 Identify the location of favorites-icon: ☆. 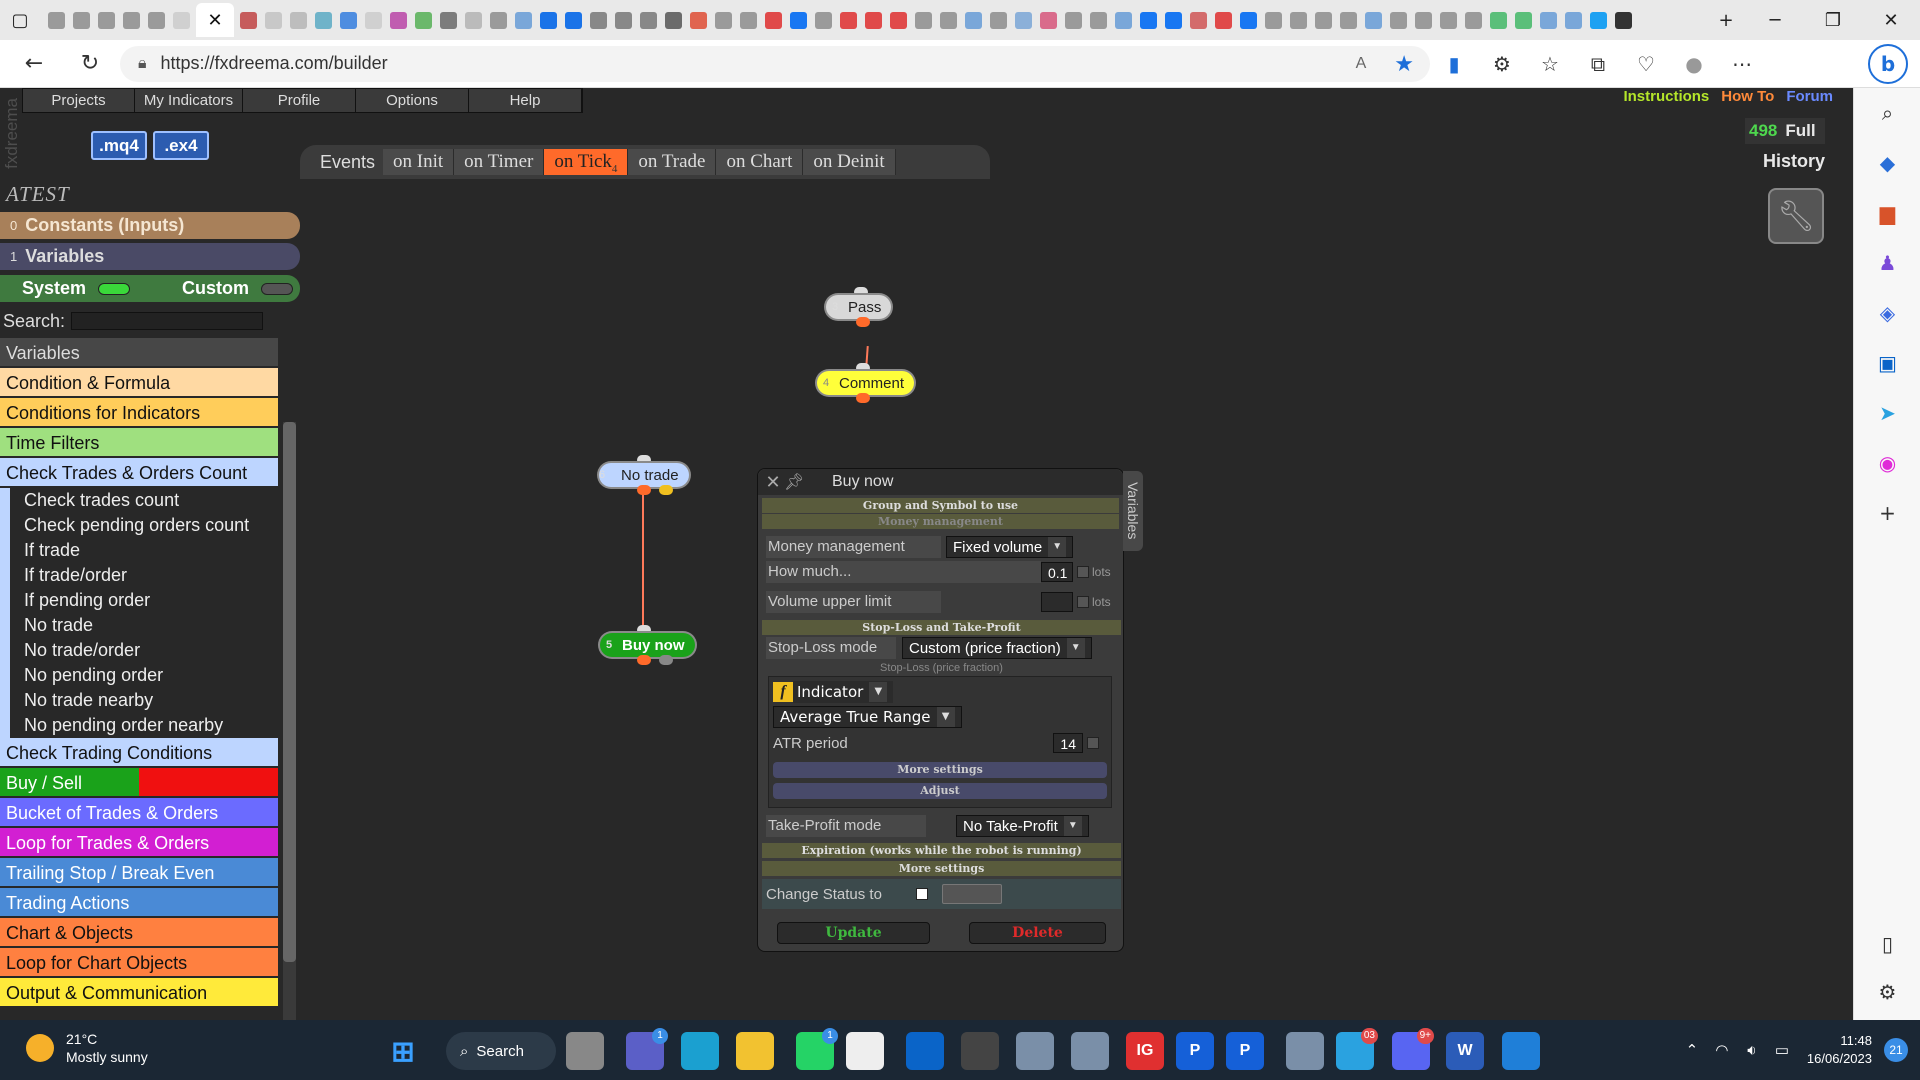
(1550, 64).